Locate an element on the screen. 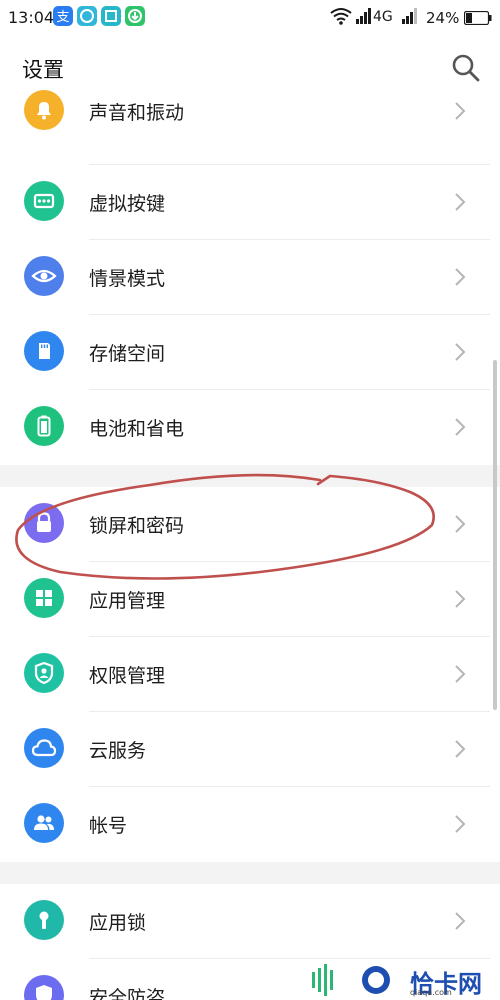 The image size is (500, 1000). setting-cloud-service: 云服务 is located at coordinates (250, 749).